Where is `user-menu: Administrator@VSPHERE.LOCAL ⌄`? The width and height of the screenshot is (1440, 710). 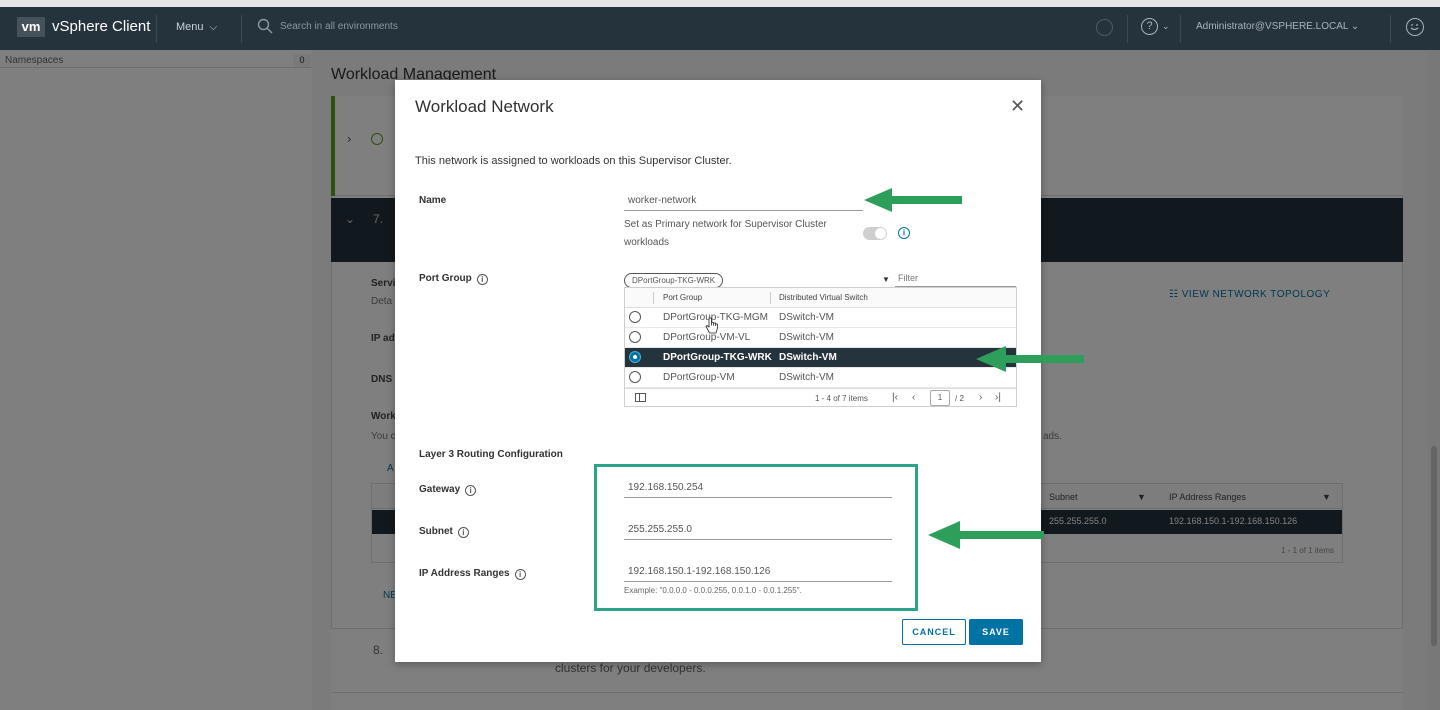
user-menu: Administrator@VSPHERE.LOCAL ⌄ is located at coordinates (1277, 26).